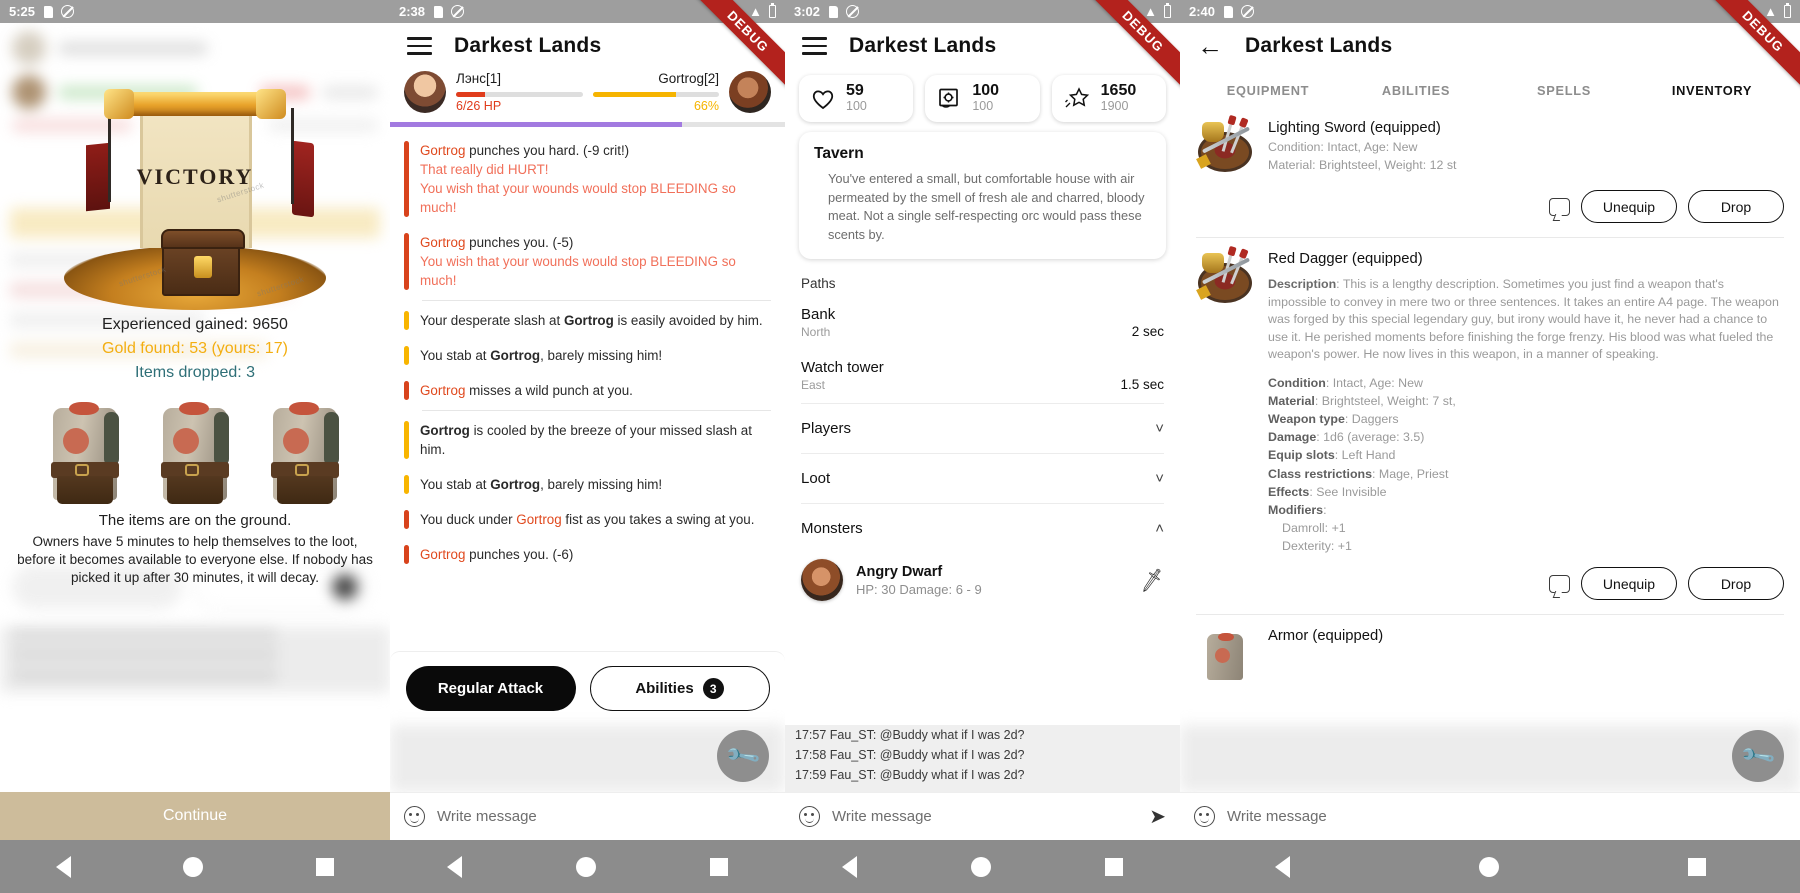 This screenshot has width=1800, height=893. Describe the element at coordinates (1157, 816) in the screenshot. I see `send-icon: ➤` at that location.